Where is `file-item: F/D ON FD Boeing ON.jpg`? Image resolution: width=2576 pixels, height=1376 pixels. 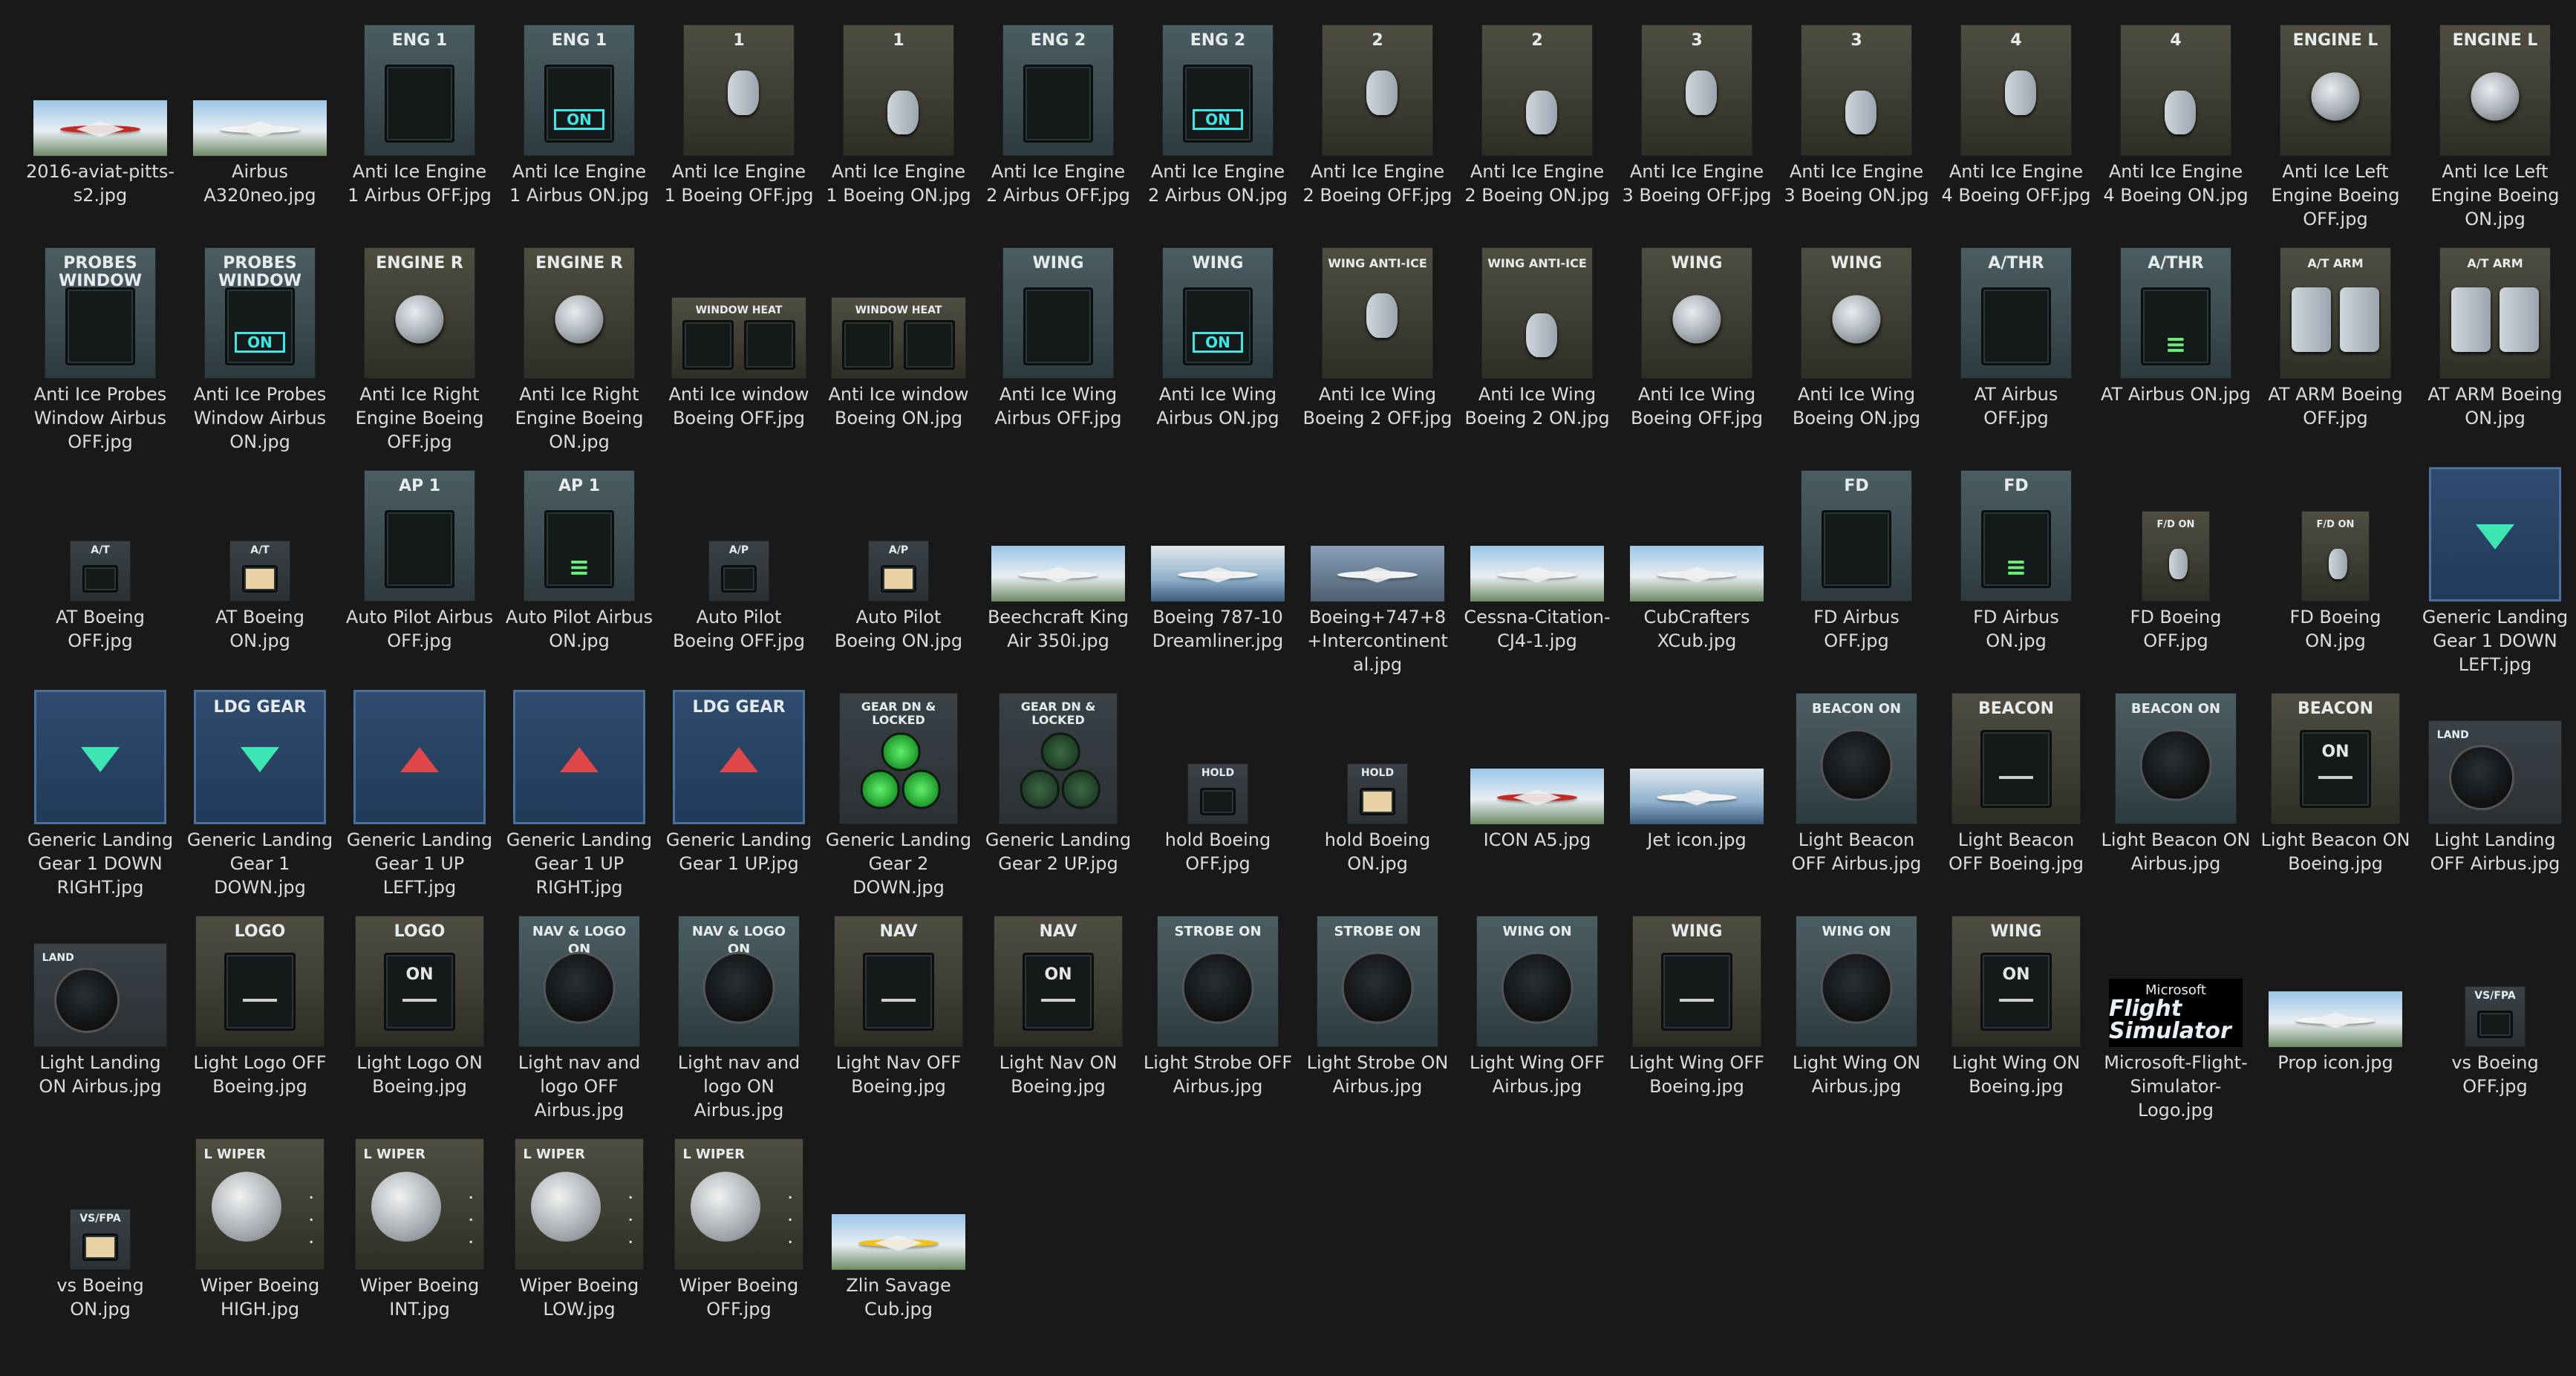
file-item: F/D ON FD Boeing ON.jpg is located at coordinates (2335, 564).